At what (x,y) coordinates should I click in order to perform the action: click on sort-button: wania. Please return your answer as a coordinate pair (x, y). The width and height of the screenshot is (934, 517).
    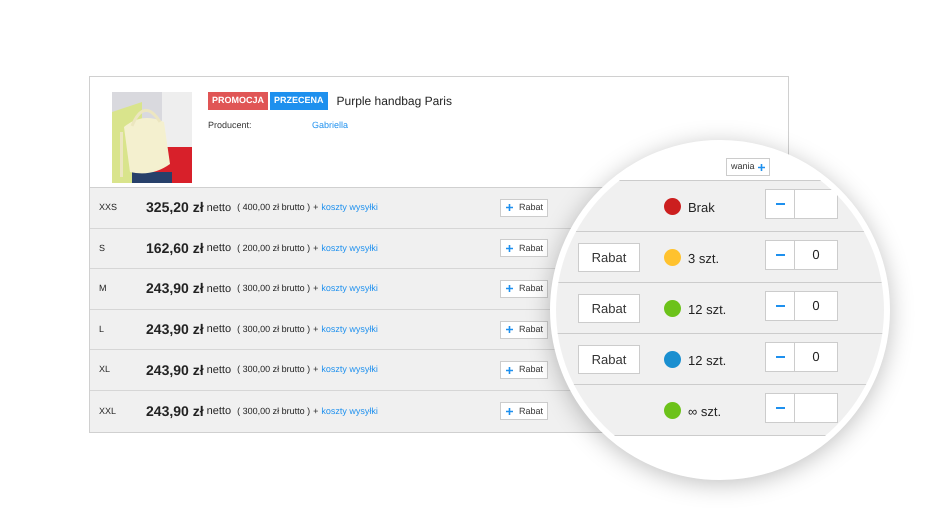
    Looking at the image, I should click on (748, 167).